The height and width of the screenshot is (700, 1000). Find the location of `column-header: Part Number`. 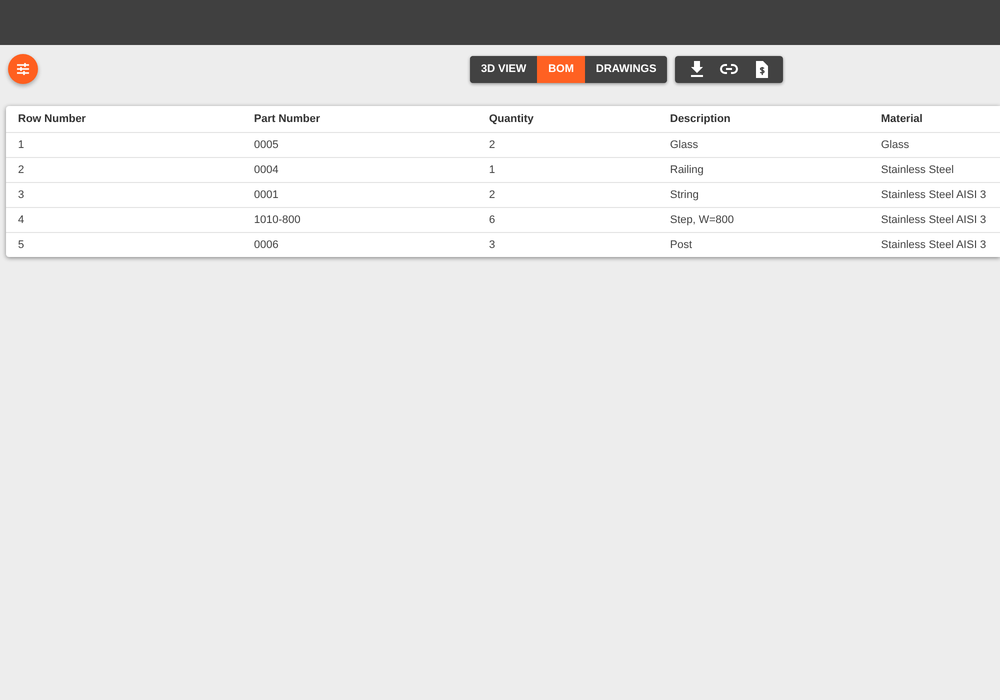

column-header: Part Number is located at coordinates (287, 119).